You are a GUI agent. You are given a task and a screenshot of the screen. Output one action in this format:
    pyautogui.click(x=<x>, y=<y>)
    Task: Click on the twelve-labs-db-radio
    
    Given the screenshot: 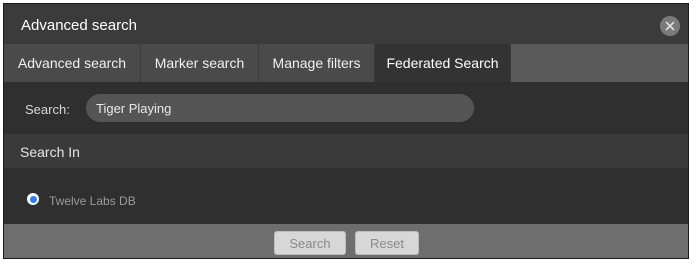 What is the action you would take?
    pyautogui.click(x=33, y=199)
    